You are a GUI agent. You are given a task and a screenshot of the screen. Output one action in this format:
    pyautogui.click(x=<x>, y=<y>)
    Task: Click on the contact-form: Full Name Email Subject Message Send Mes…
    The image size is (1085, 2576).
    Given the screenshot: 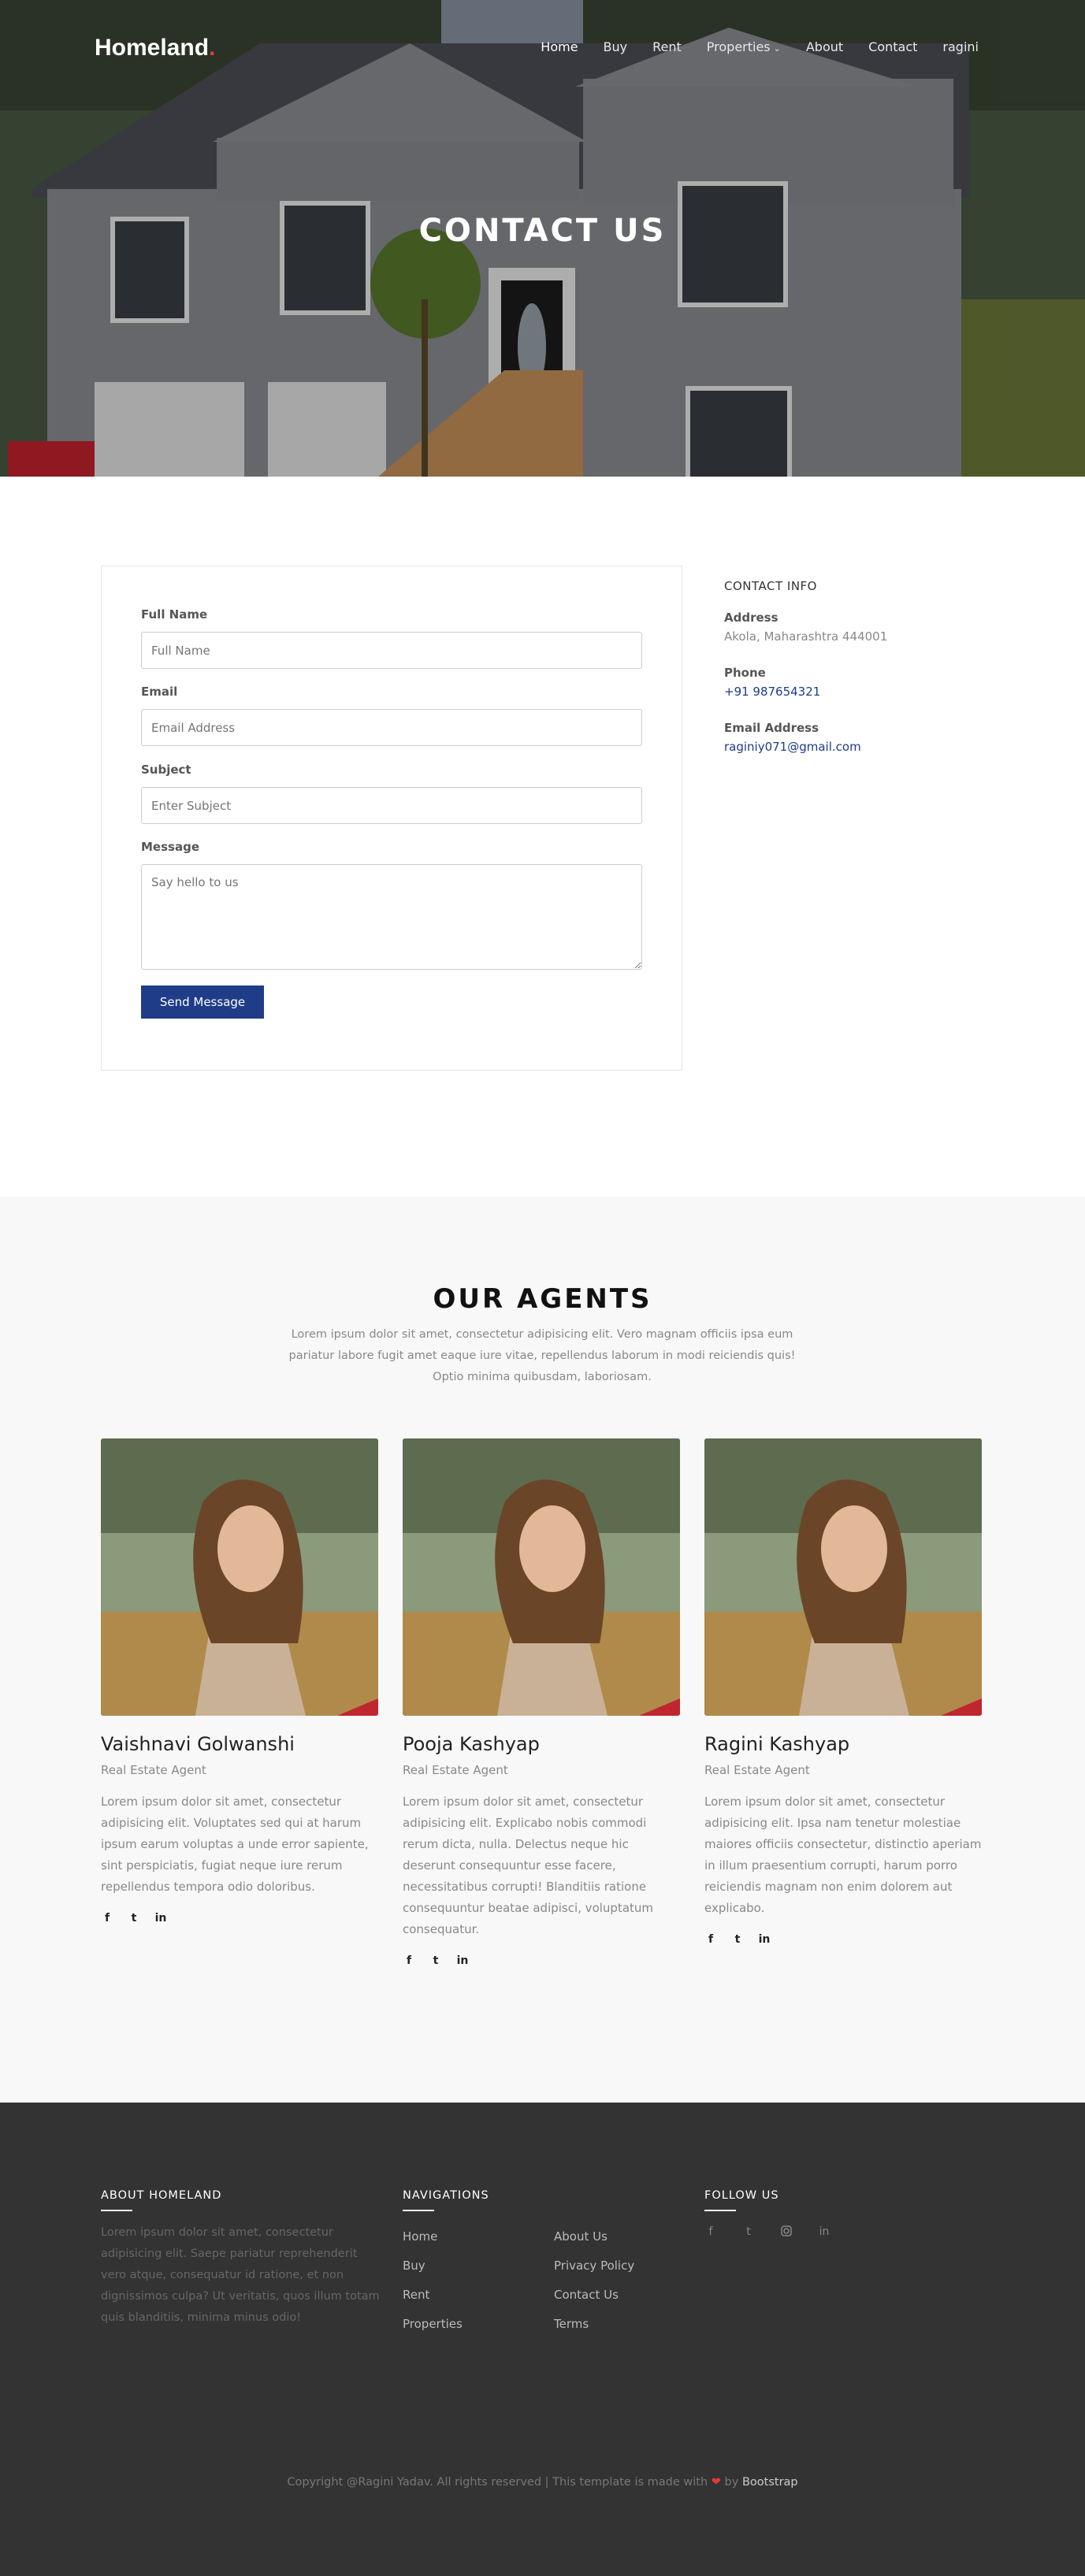 What is the action you would take?
    pyautogui.click(x=391, y=818)
    